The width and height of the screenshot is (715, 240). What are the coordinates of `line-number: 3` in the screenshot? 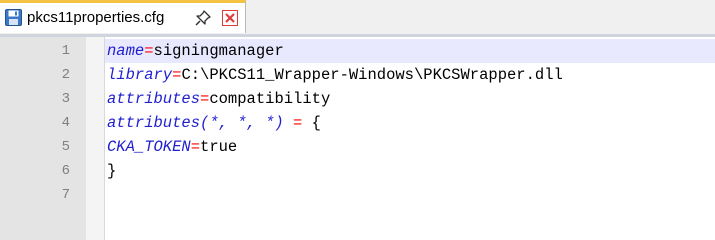 It's located at (65, 99).